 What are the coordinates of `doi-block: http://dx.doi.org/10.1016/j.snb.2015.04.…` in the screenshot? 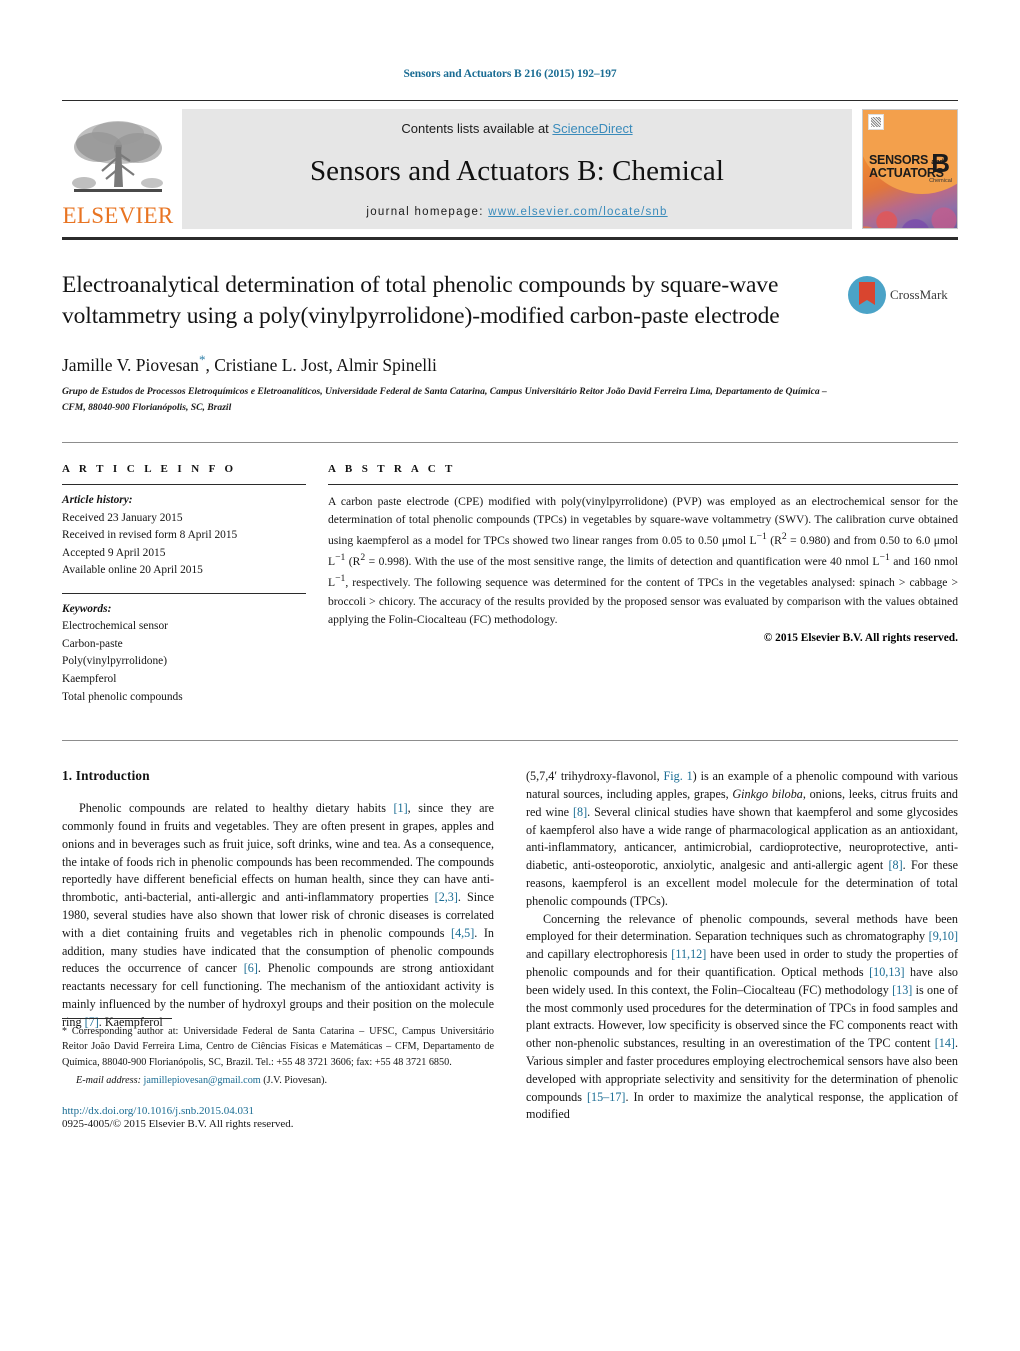 It's located at (278, 1117).